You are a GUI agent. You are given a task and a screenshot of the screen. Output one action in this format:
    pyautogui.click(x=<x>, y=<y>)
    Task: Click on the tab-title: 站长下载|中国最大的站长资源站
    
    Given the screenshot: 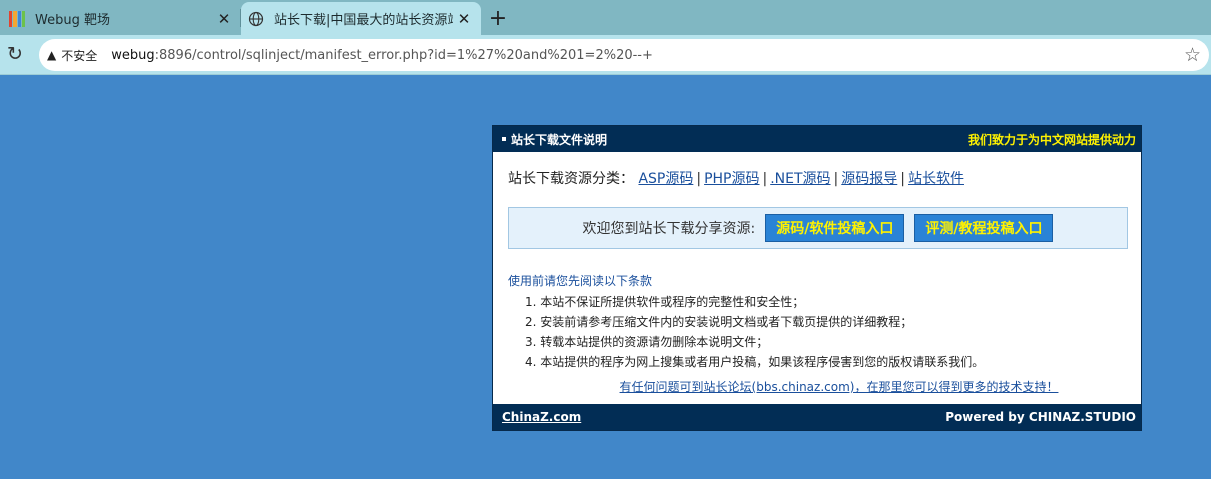 What is the action you would take?
    pyautogui.click(x=363, y=20)
    